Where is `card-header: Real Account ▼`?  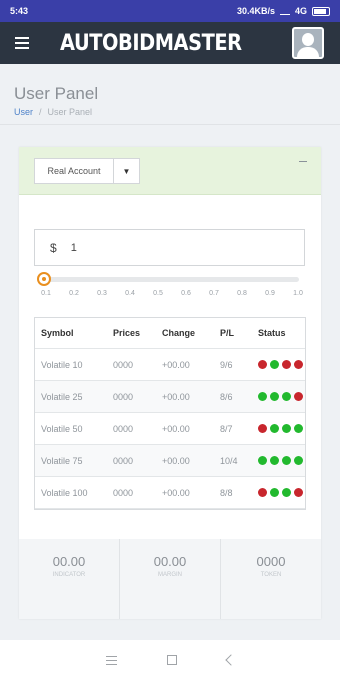 card-header: Real Account ▼ is located at coordinates (170, 171).